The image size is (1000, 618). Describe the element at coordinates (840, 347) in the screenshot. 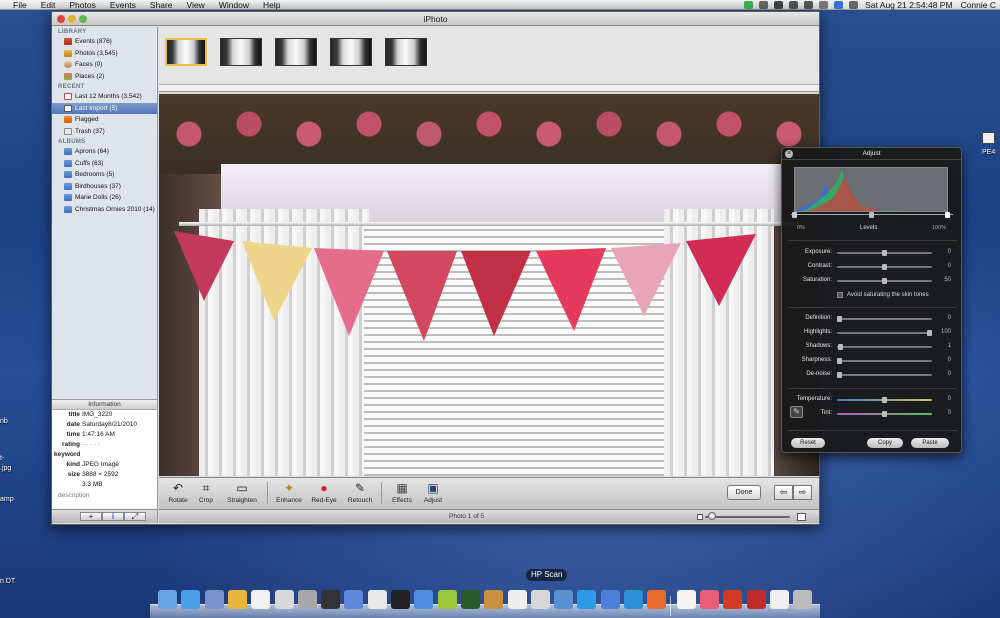

I see `shadows-slider-knob` at that location.